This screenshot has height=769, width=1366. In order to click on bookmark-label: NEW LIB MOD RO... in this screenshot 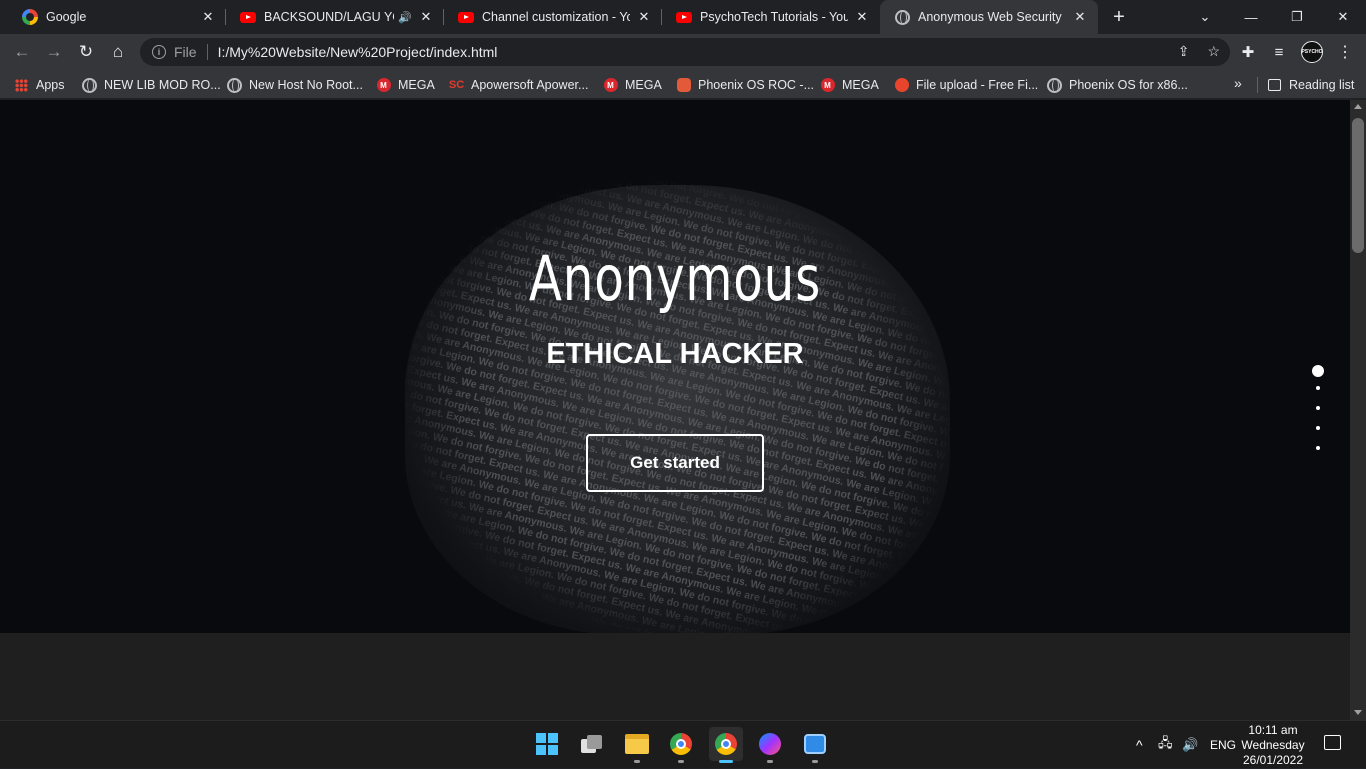, I will do `click(162, 85)`.